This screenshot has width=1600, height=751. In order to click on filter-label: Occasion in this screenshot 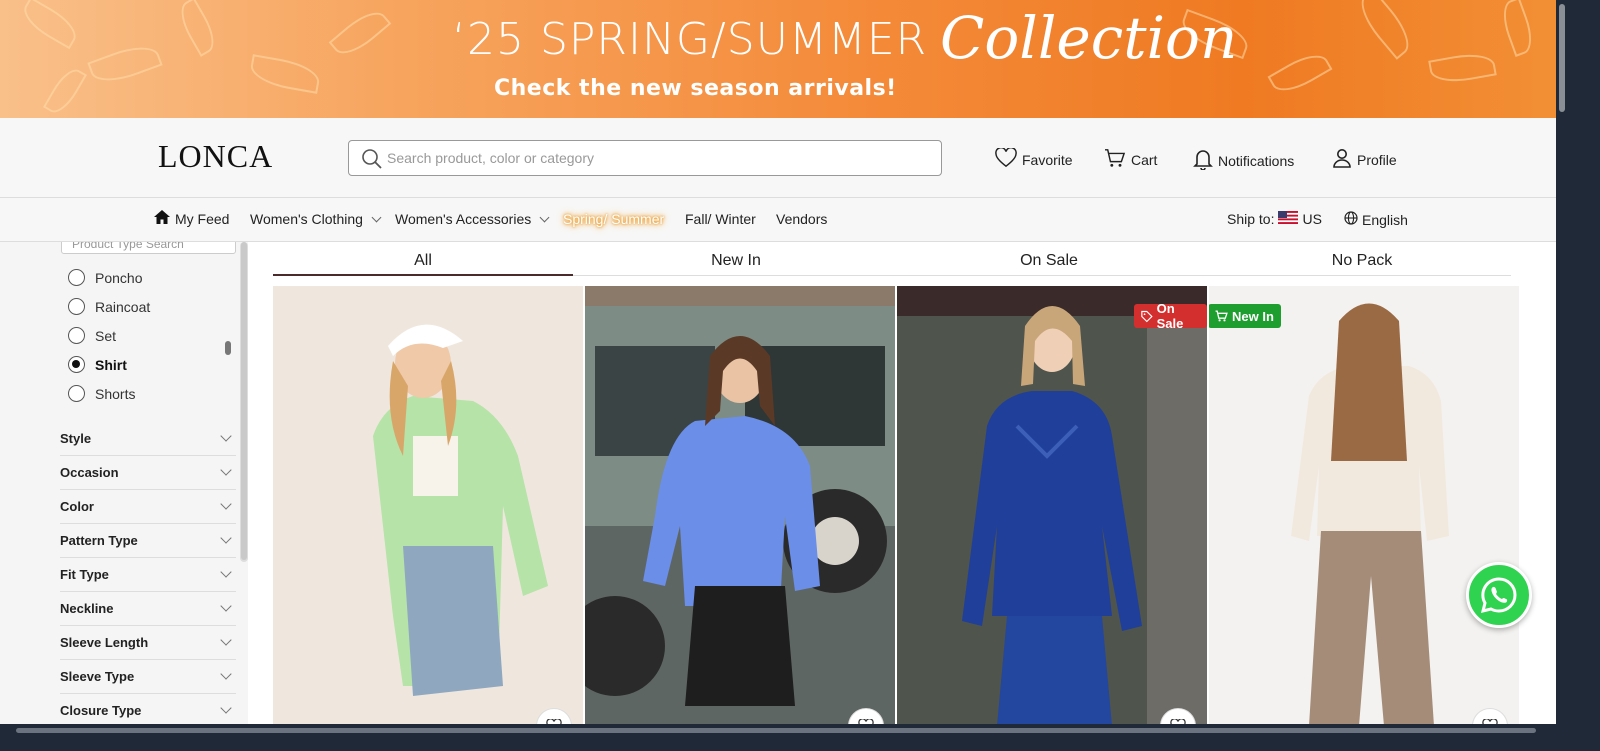, I will do `click(89, 472)`.